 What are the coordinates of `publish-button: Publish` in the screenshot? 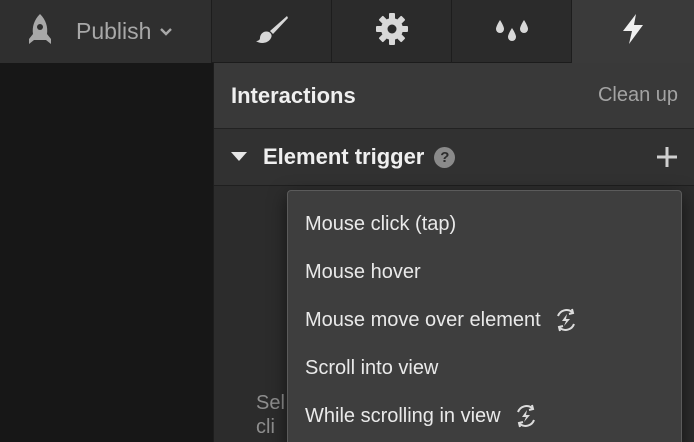 It's located at (106, 31).